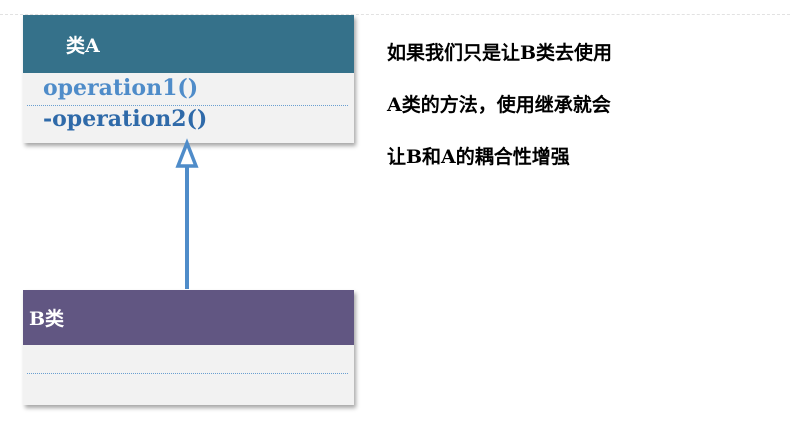  What do you see at coordinates (500, 53) in the screenshot?
I see `note-line-1: 如果我们只是让B类去使用` at bounding box center [500, 53].